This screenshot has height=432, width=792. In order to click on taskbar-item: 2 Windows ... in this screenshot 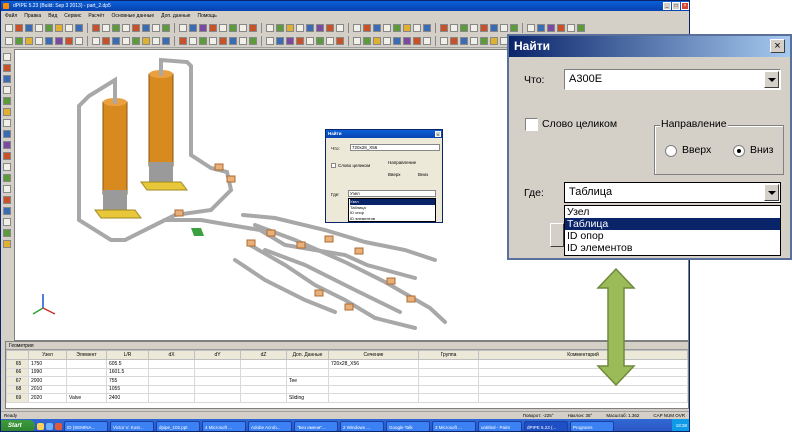, I will do `click(362, 425)`.